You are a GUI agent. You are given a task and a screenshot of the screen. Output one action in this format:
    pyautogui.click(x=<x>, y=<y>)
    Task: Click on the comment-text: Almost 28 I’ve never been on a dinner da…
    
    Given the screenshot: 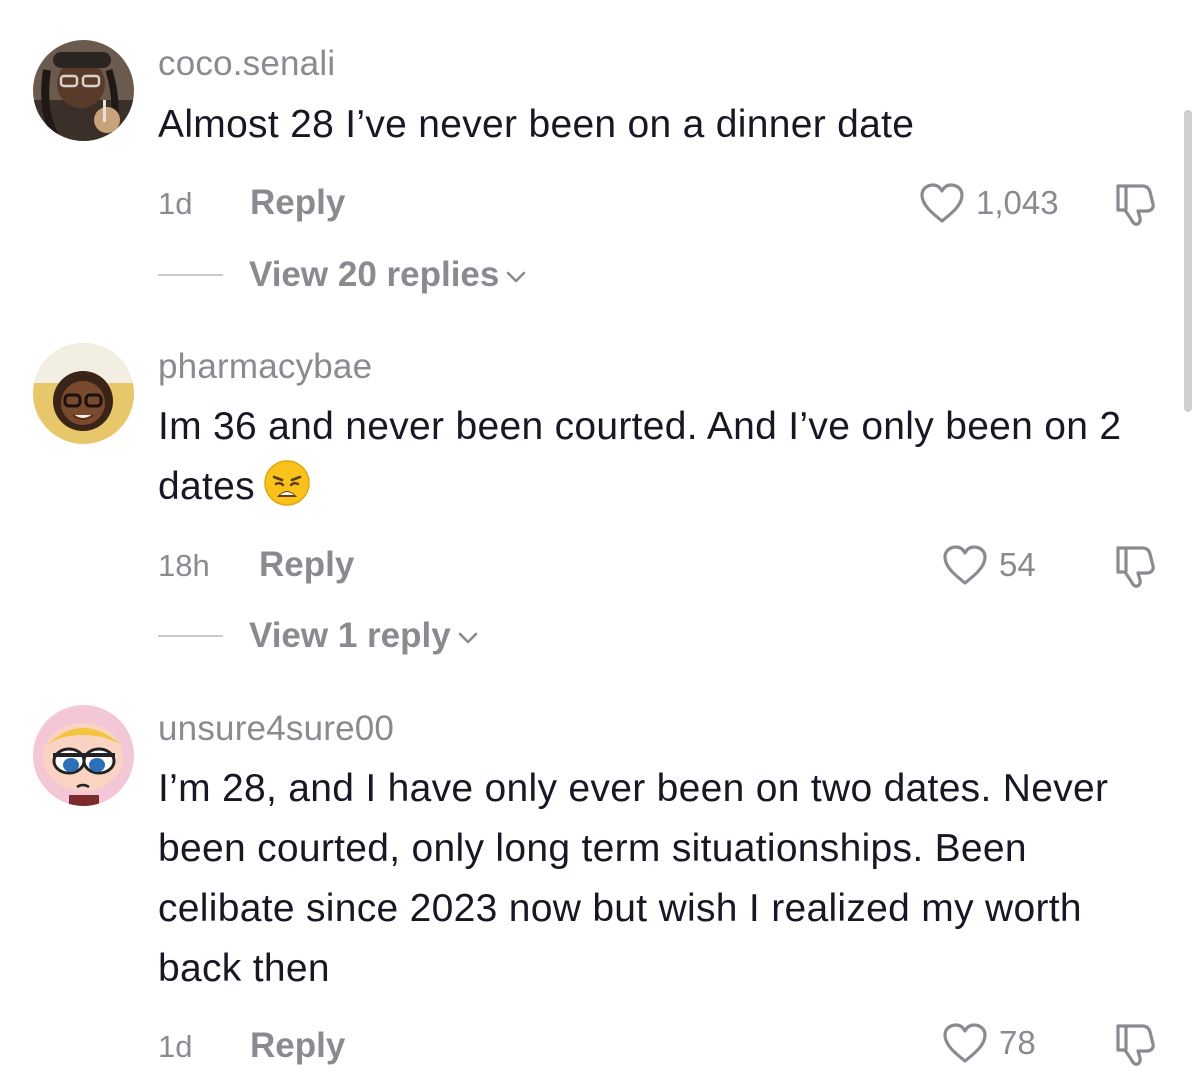 What is the action you would take?
    pyautogui.click(x=536, y=124)
    